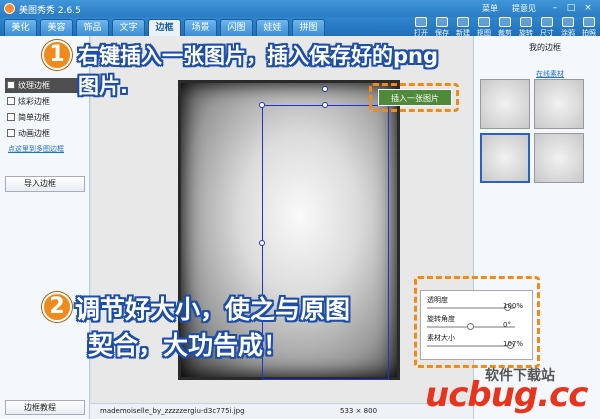 The height and width of the screenshot is (419, 600). I want to click on tab-face: 美容, so click(56, 27).